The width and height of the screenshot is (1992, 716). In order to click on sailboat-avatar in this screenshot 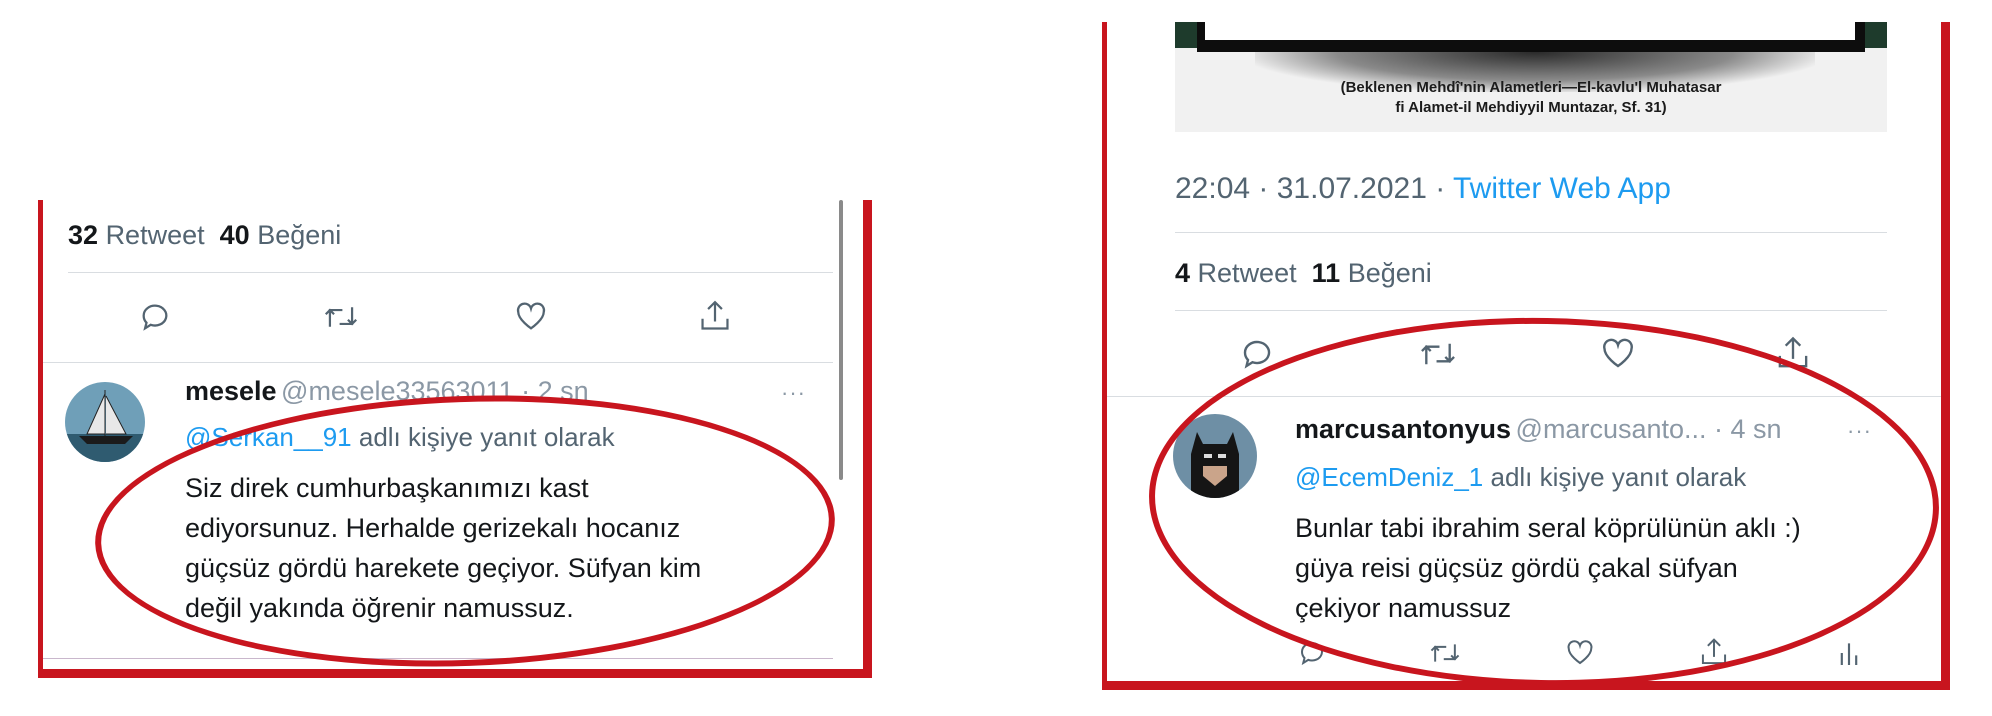, I will do `click(105, 422)`.